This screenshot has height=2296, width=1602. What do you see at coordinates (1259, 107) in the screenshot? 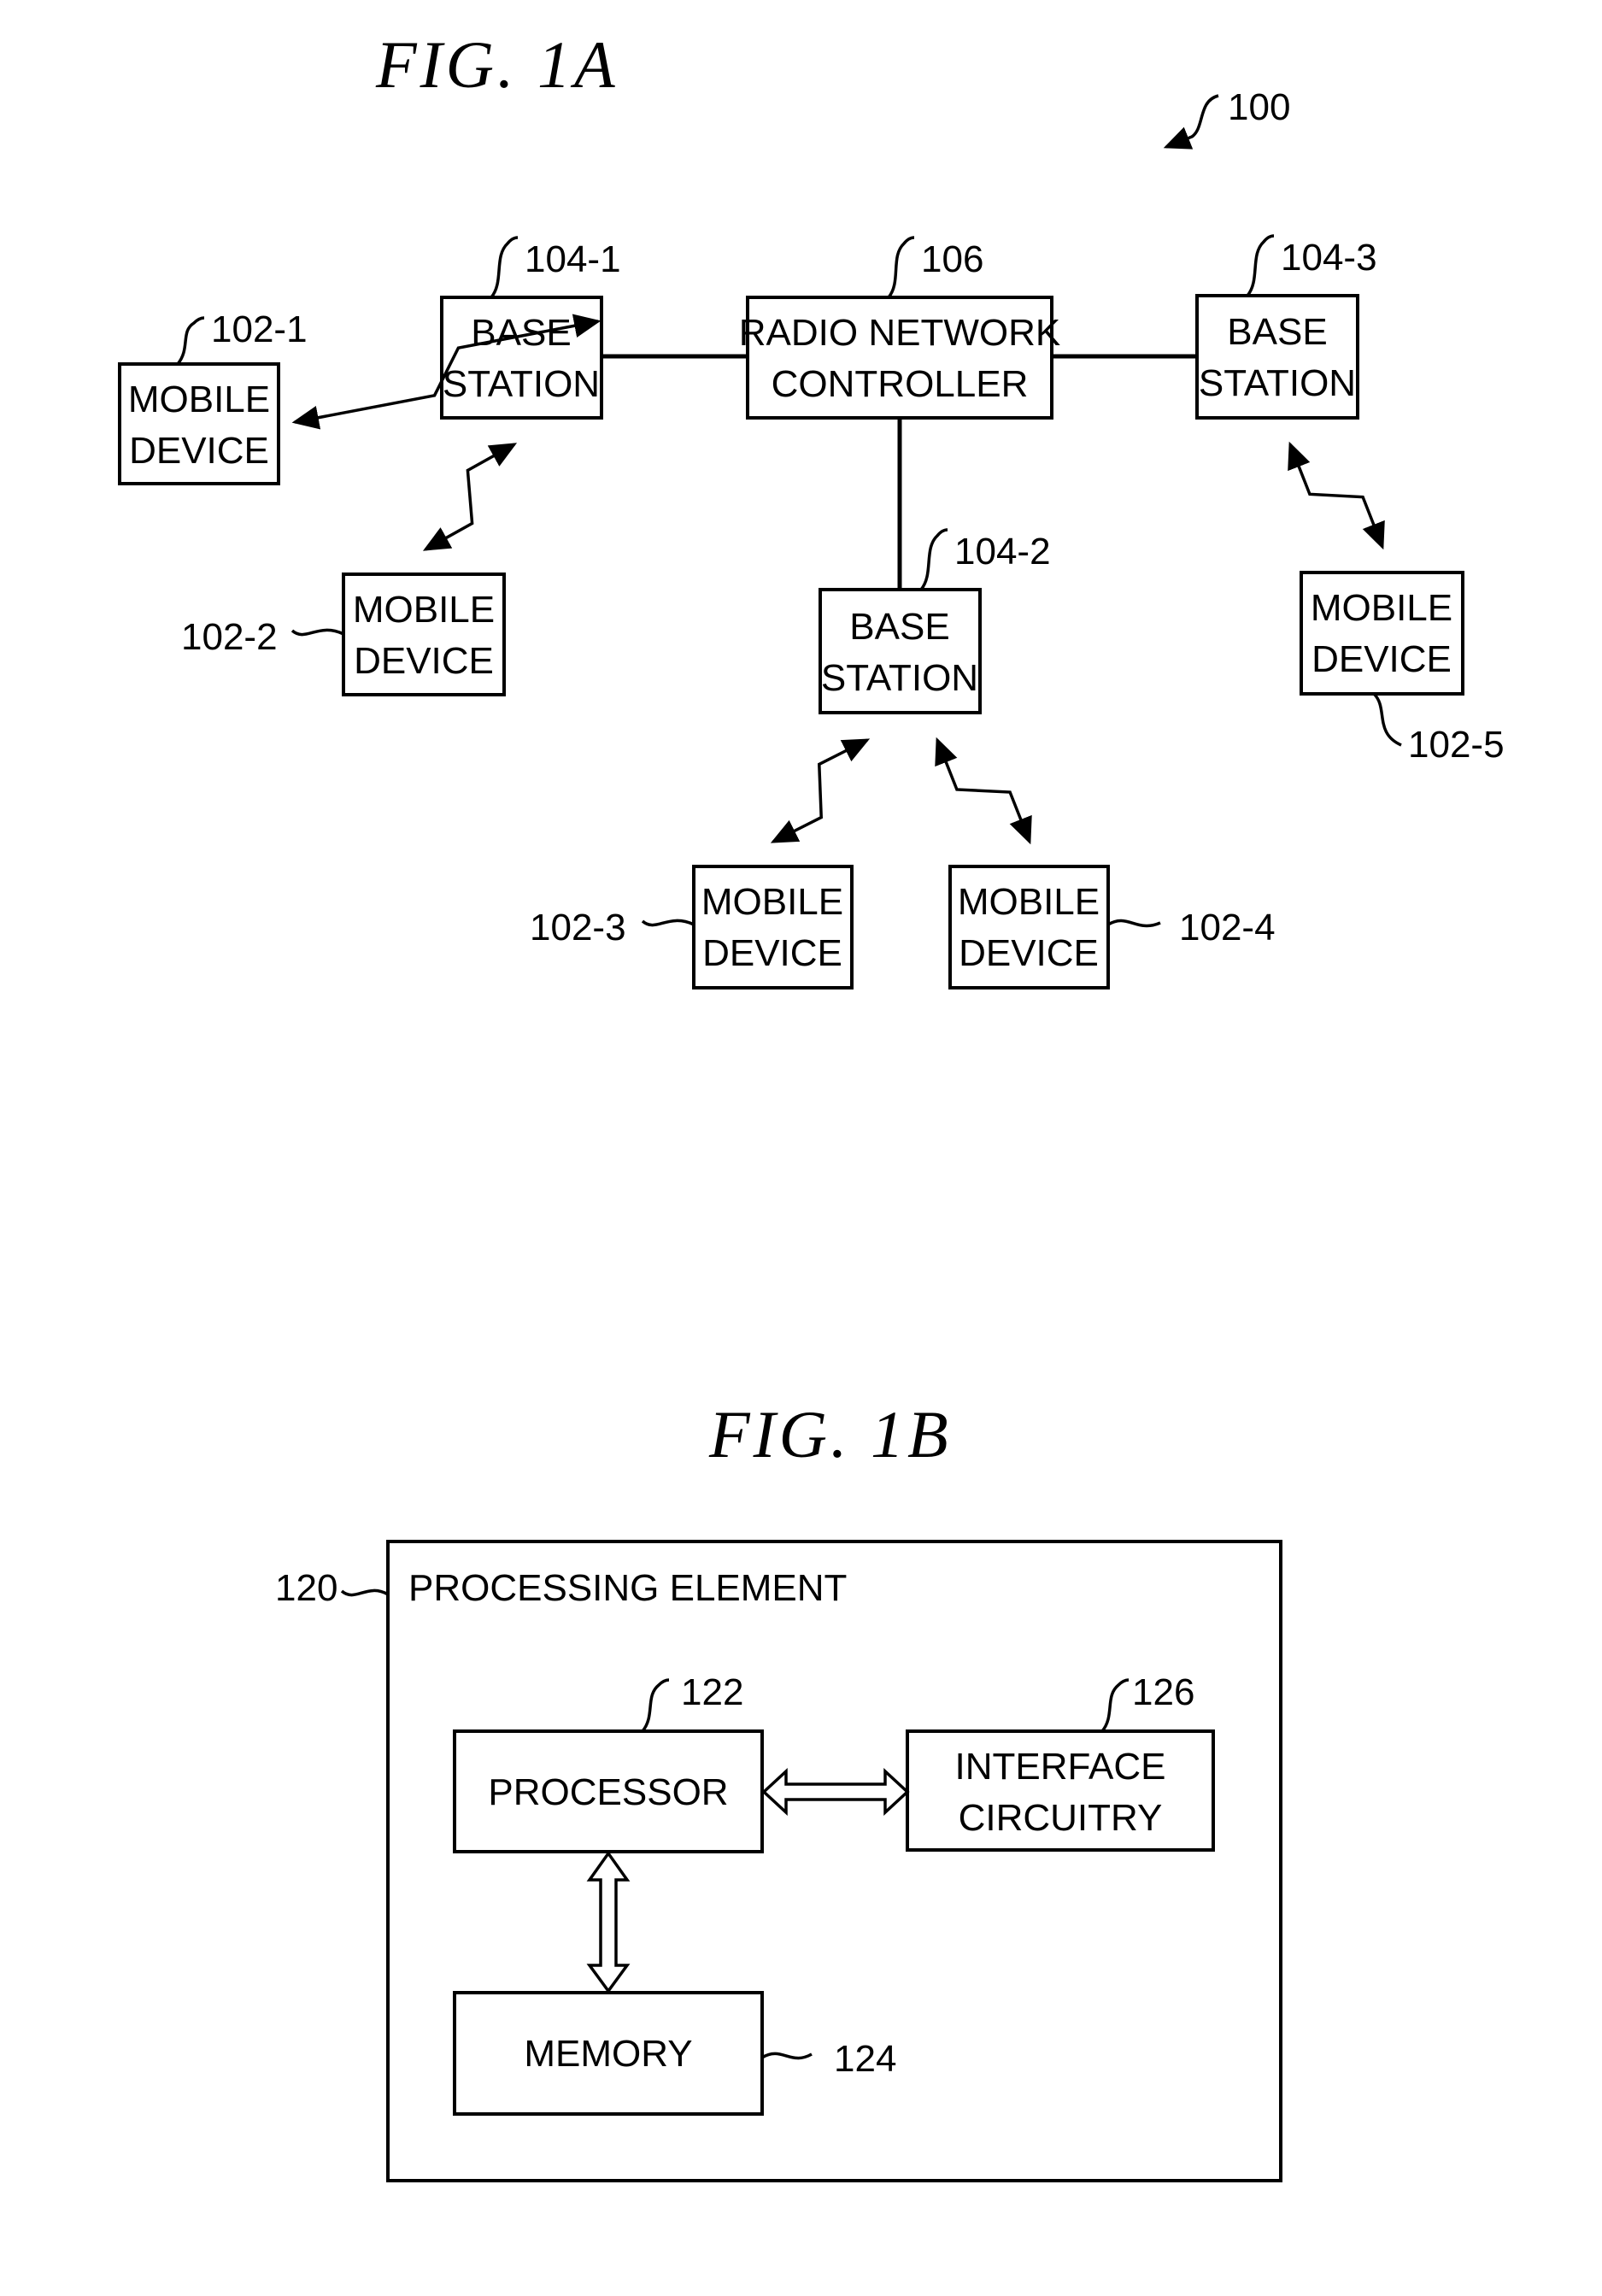
I see `reference-100: 100` at bounding box center [1259, 107].